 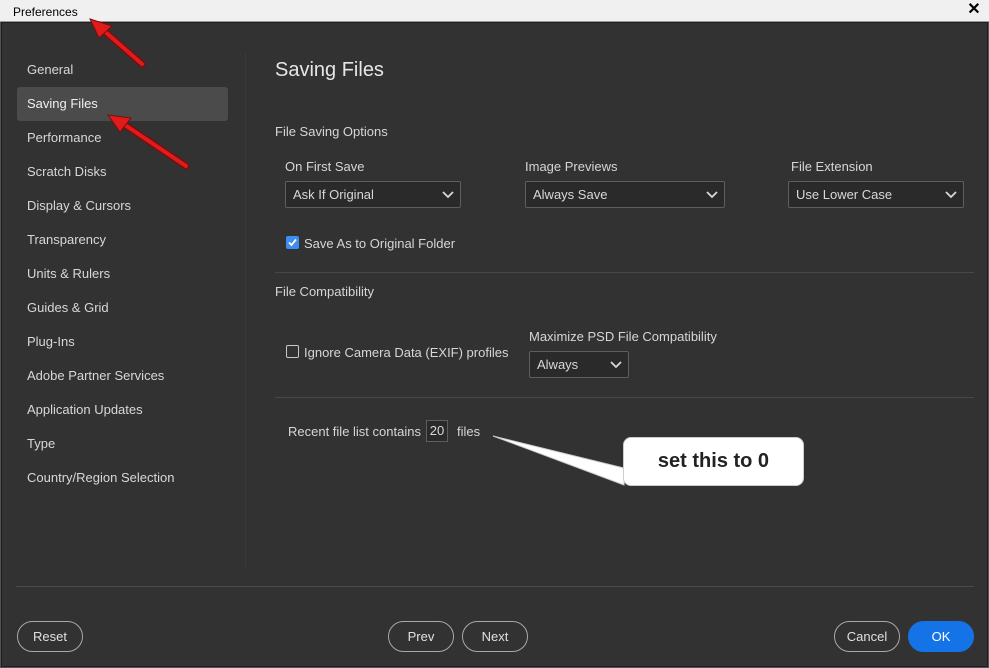 I want to click on sidebar-item-units-rulers: Units & Rulers, so click(x=122, y=274).